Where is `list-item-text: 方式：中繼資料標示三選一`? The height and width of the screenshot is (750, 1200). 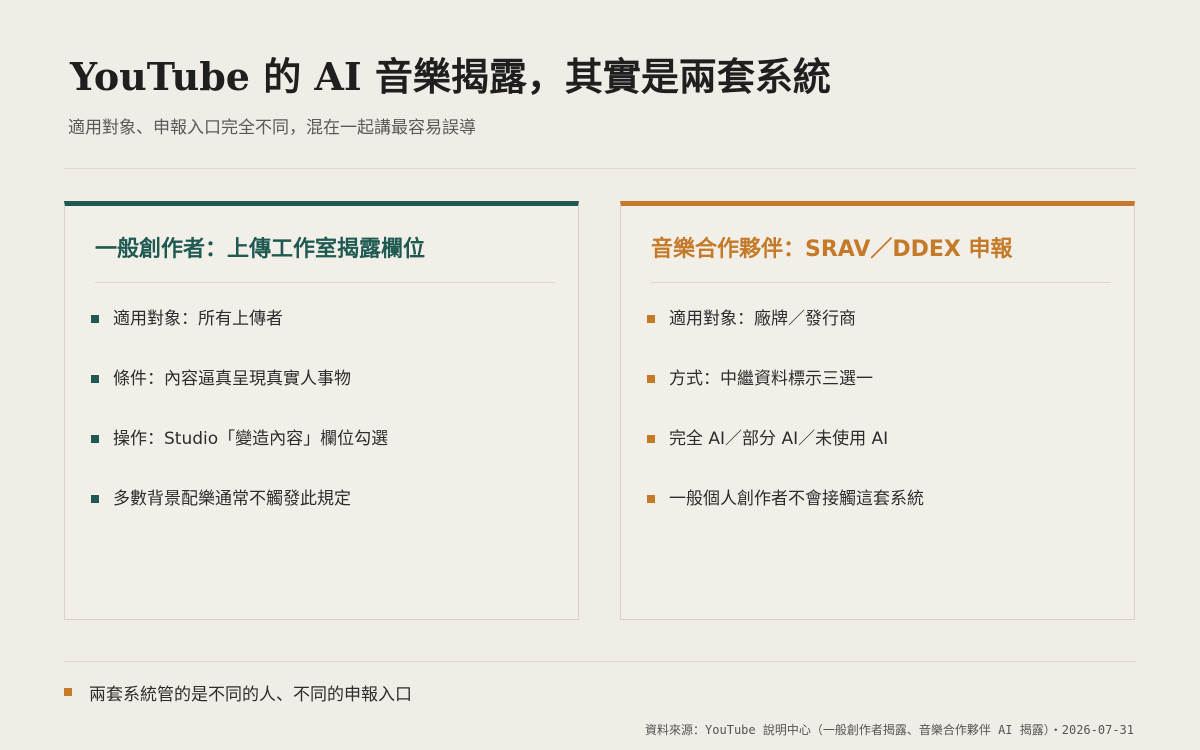
list-item-text: 方式：中繼資料標示三選一 is located at coordinates (771, 379).